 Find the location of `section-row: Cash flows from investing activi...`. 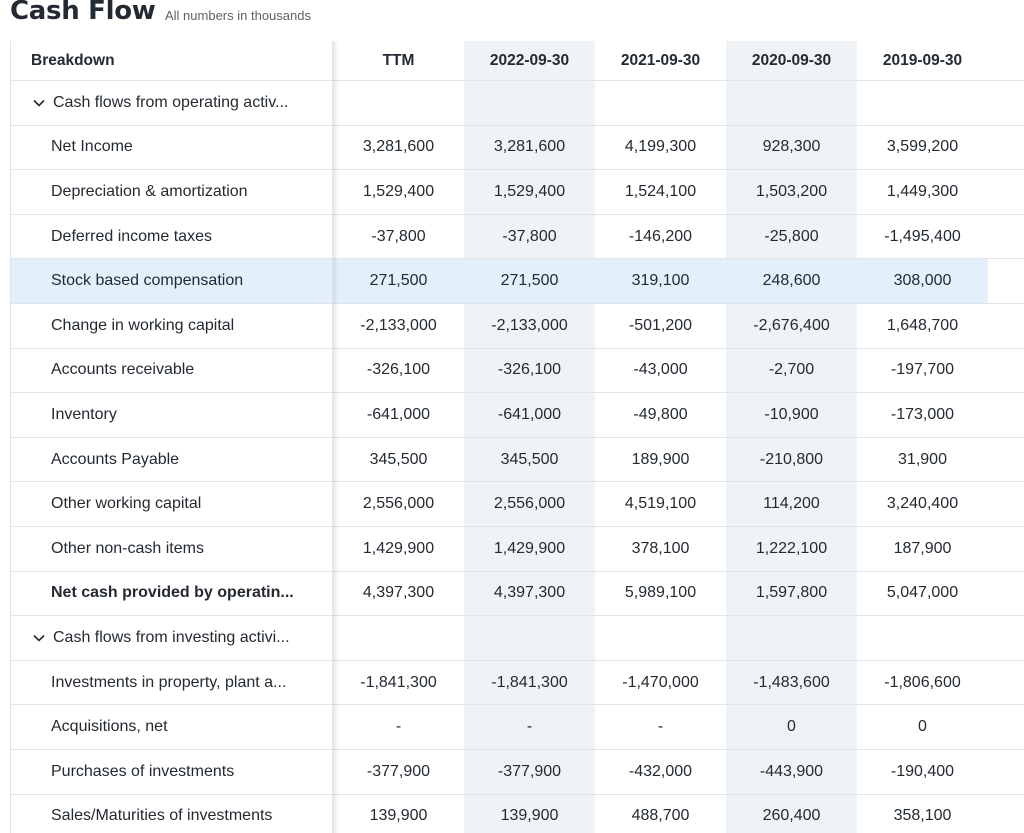

section-row: Cash flows from investing activi... is located at coordinates (517, 638).